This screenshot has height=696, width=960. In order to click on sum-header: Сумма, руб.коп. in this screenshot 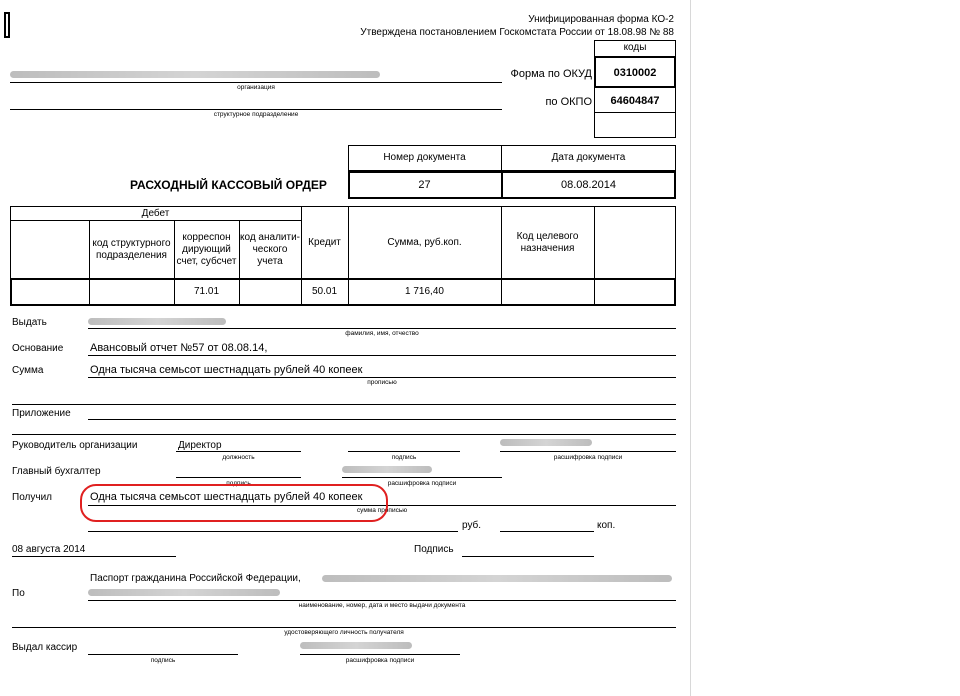, I will do `click(424, 242)`.